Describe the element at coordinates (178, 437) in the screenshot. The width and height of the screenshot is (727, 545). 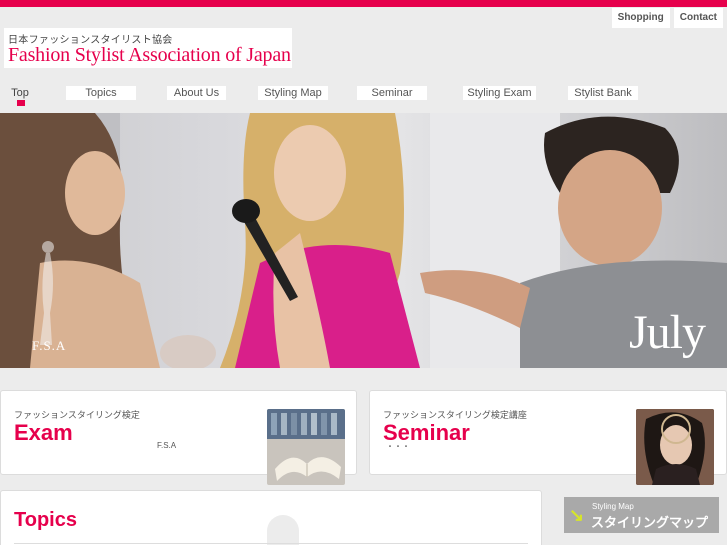
I see `exam-card: ファッションスタイリング検定 Exam F.S.A` at that location.